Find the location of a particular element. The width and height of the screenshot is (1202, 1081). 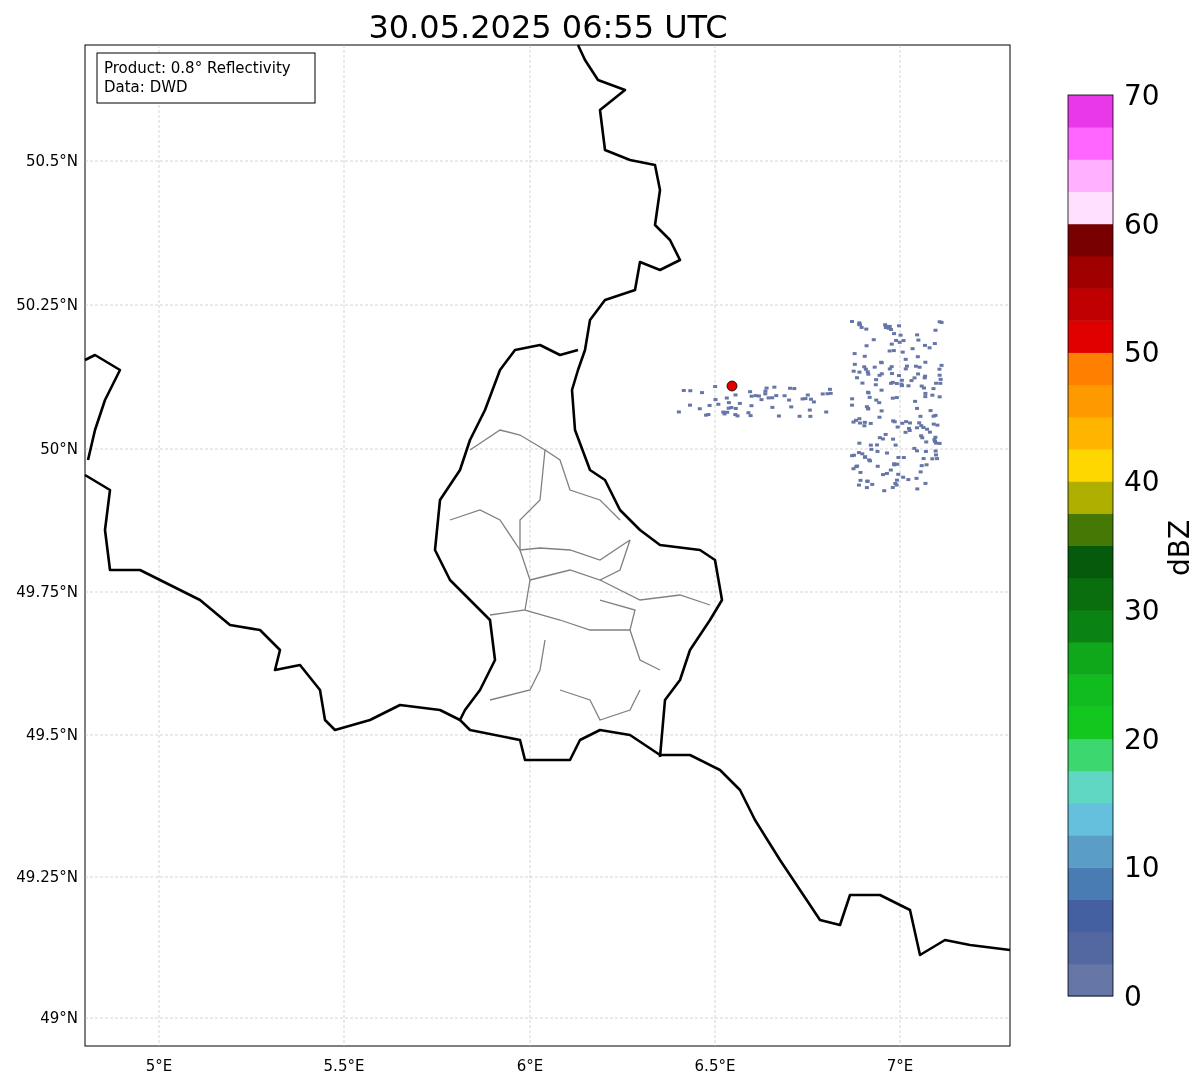

colorbar-tick-label: 20 is located at coordinates (1142, 739).